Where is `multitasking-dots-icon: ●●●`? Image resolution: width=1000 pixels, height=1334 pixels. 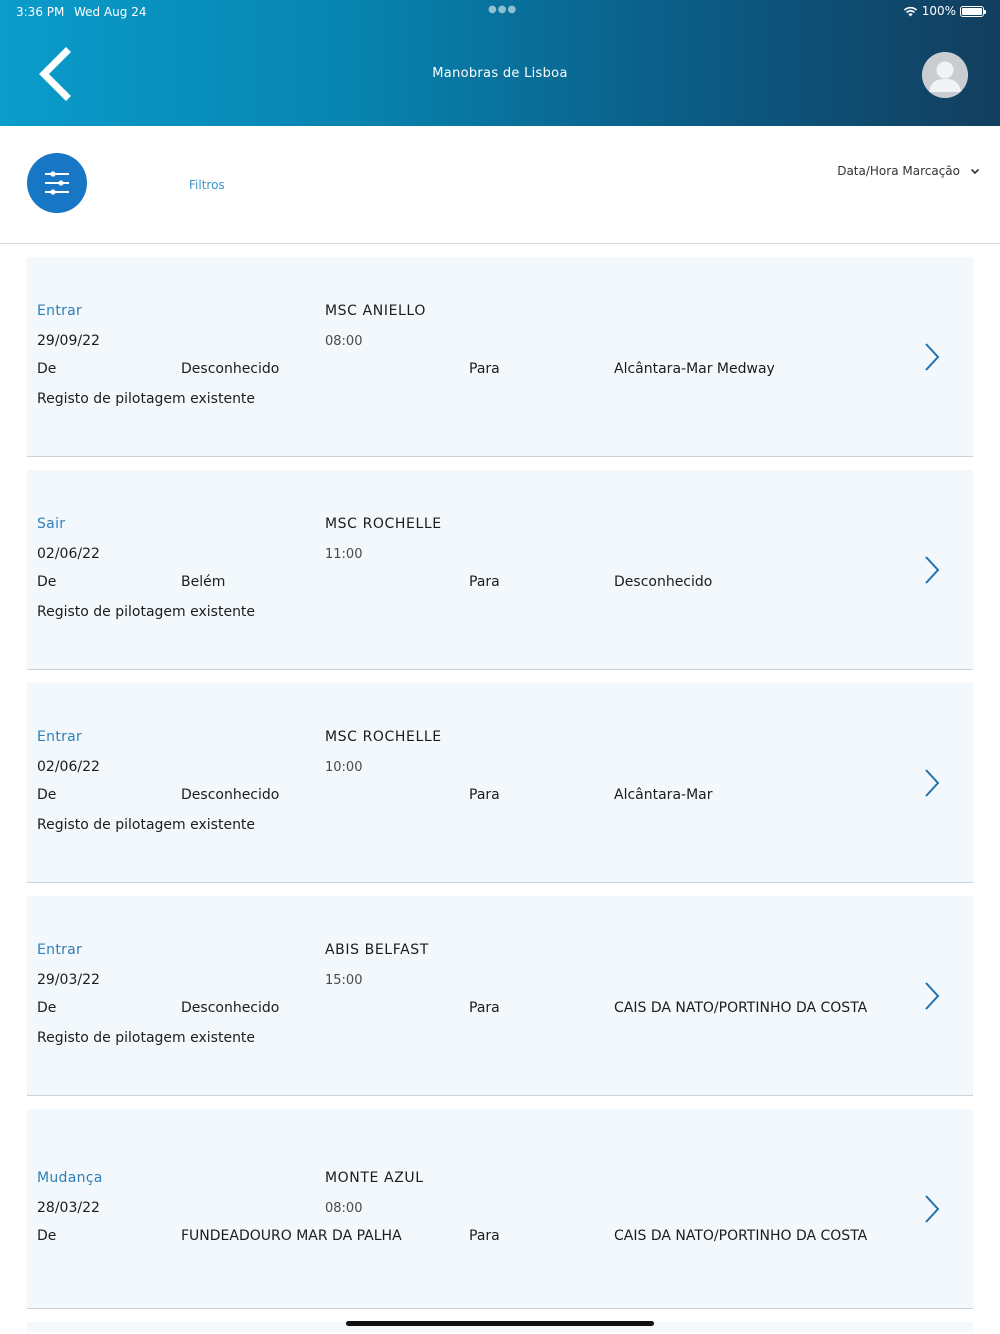 multitasking-dots-icon: ●●● is located at coordinates (502, 9).